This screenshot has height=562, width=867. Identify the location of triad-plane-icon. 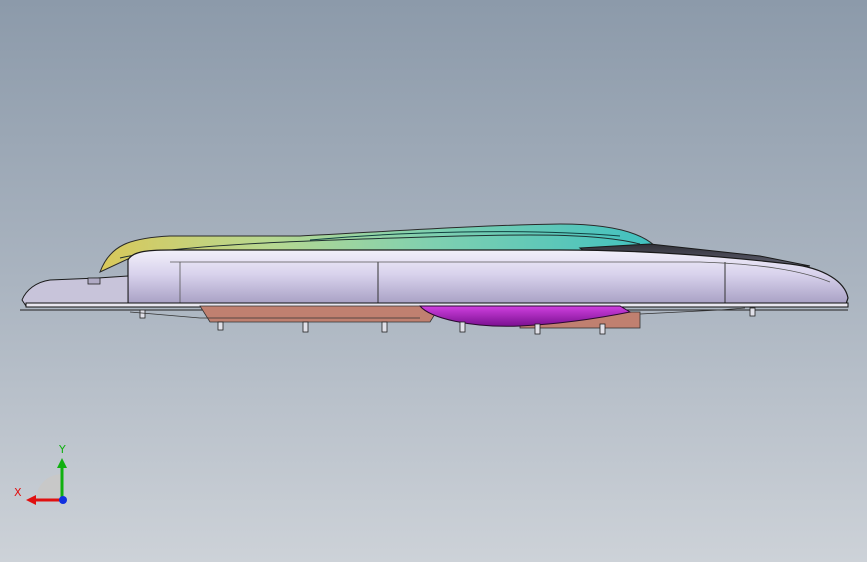
(49, 487).